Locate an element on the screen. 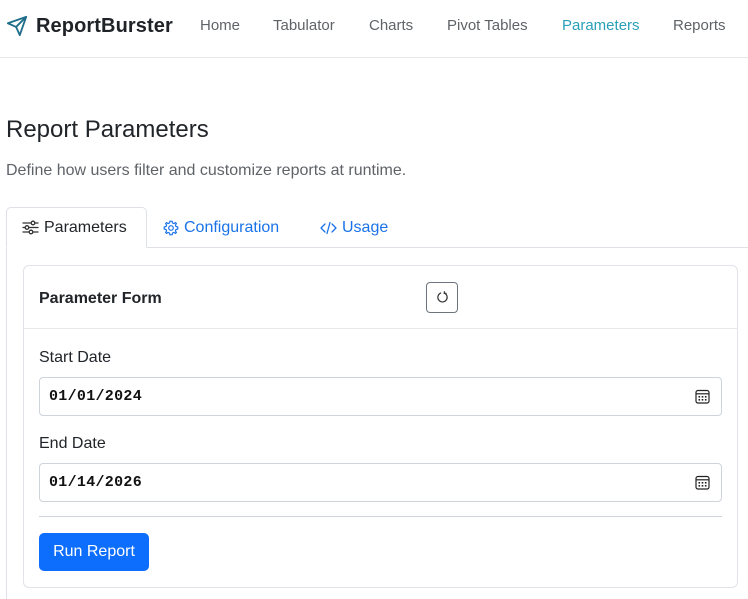 This screenshot has height=599, width=748. end-date-input: 01/14/2026 is located at coordinates (380, 482).